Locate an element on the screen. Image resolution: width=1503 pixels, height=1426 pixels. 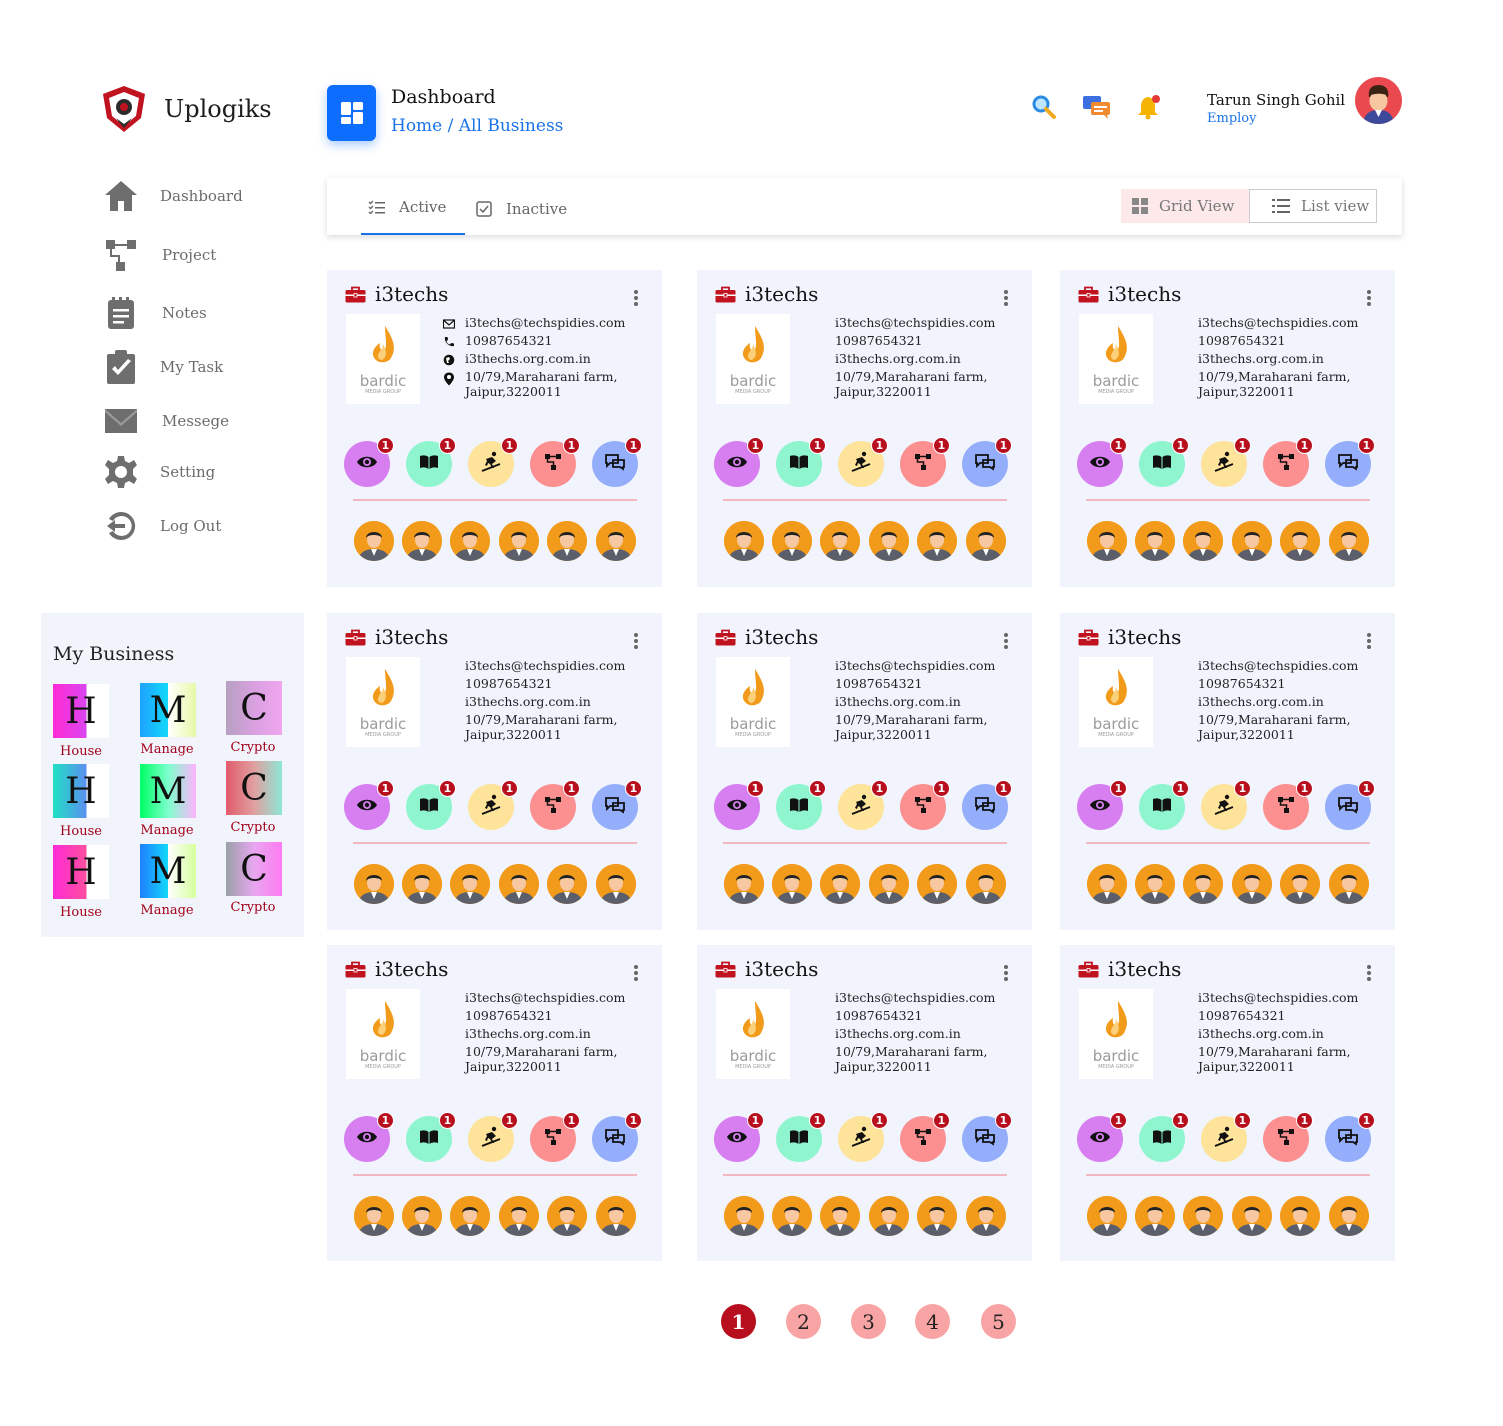
dashboard-grid-button is located at coordinates (351, 113).